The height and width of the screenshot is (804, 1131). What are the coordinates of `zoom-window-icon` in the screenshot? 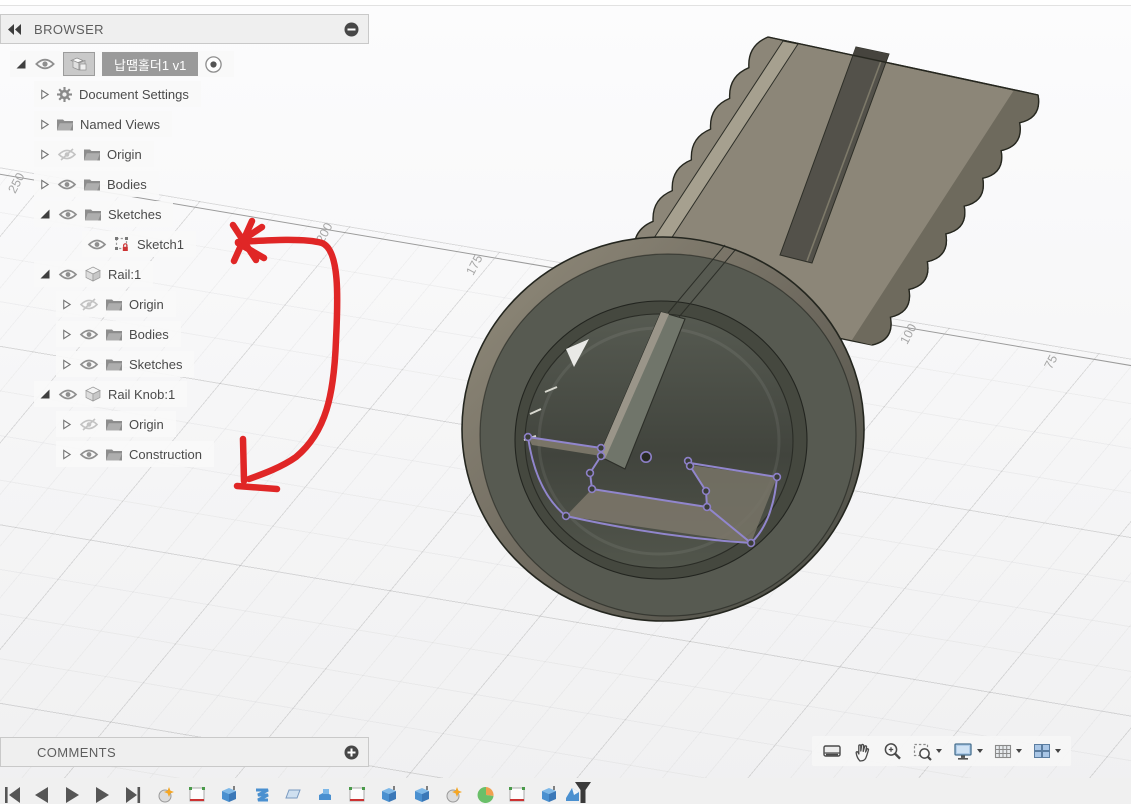 It's located at (922, 752).